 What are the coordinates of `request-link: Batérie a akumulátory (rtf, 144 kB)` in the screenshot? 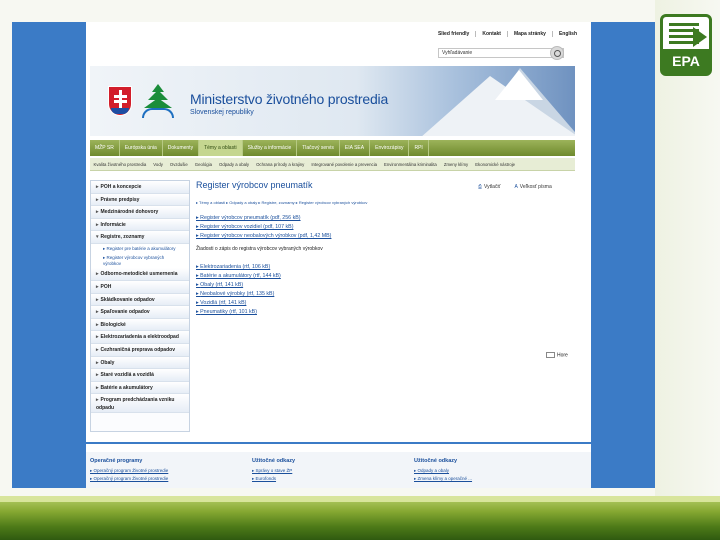 It's located at (238, 276).